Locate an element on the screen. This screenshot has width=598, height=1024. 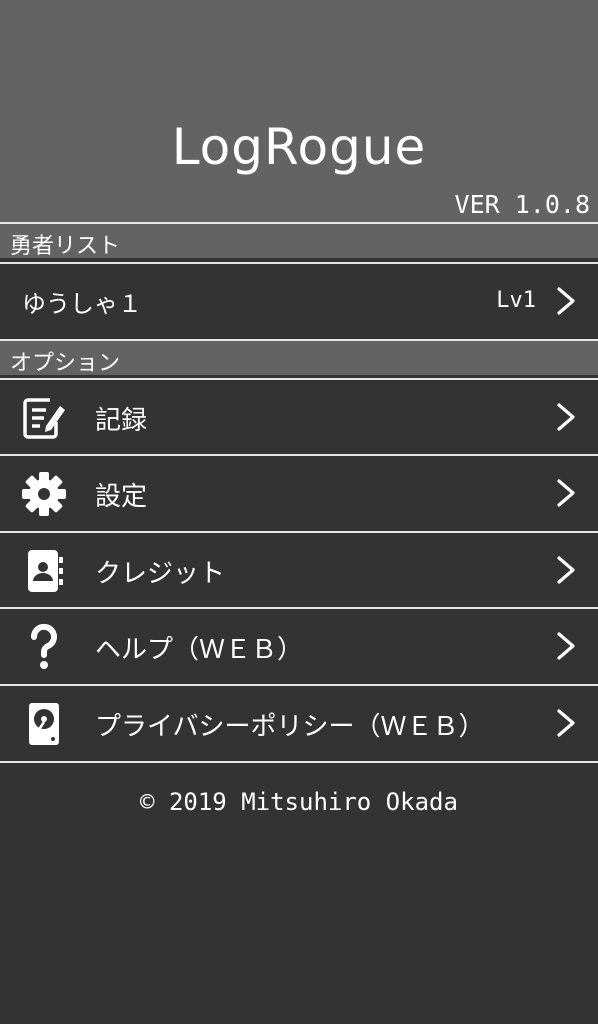
menu-item-help: ヘルプ（ＷＥＢ） is located at coordinates (299, 644).